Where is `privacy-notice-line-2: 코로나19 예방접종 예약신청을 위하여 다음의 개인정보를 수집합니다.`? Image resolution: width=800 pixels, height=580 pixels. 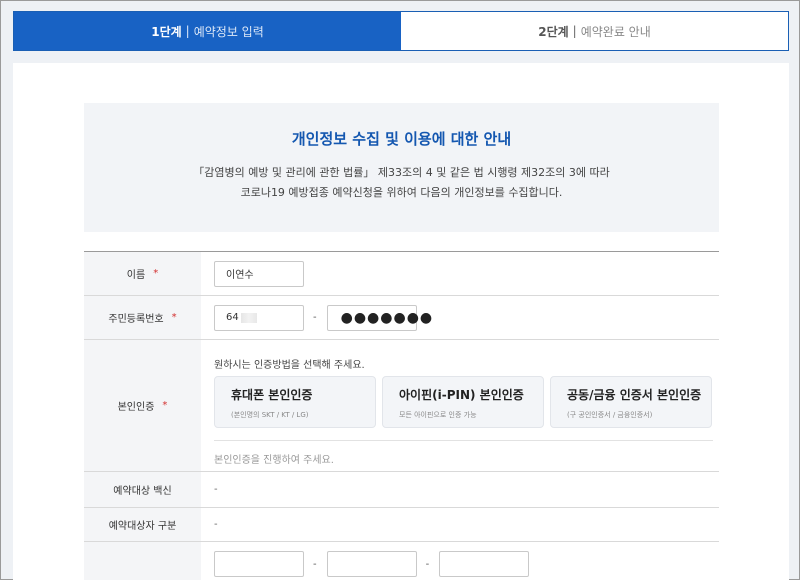 privacy-notice-line-2: 코로나19 예방접종 예약신청을 위하여 다음의 개인정보를 수집합니다. is located at coordinates (401, 192).